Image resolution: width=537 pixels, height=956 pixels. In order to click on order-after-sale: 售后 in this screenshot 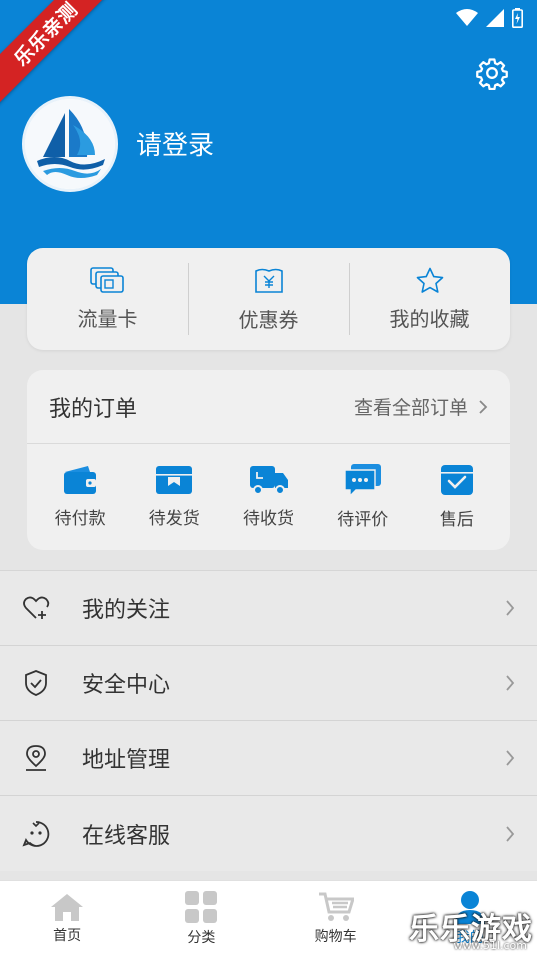, I will do `click(457, 496)`.